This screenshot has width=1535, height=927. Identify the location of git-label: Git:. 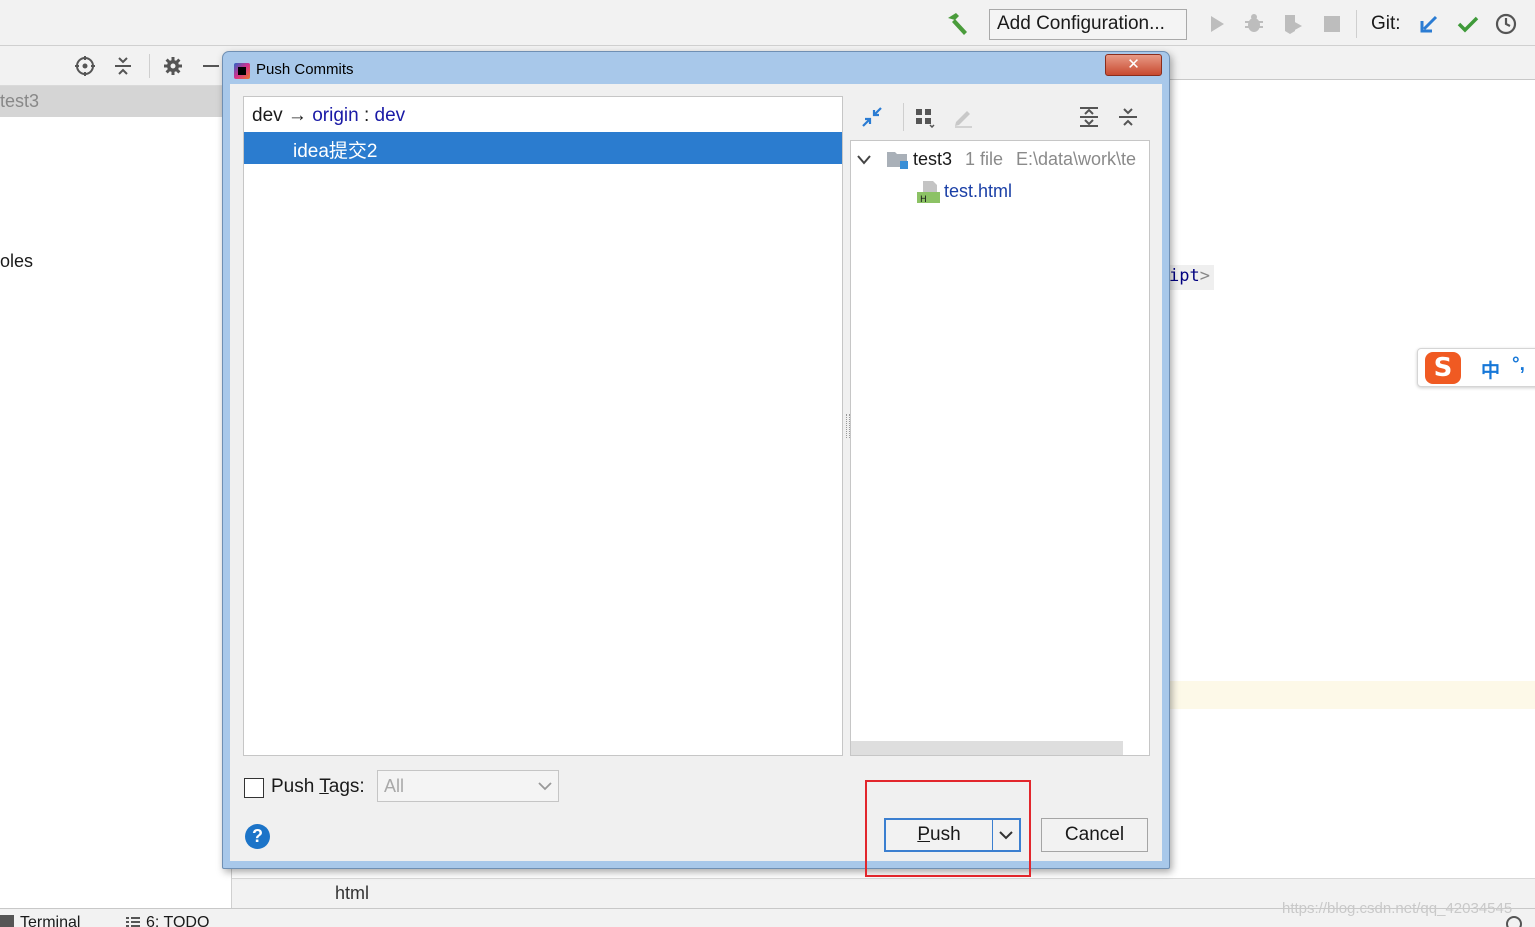
(1386, 23).